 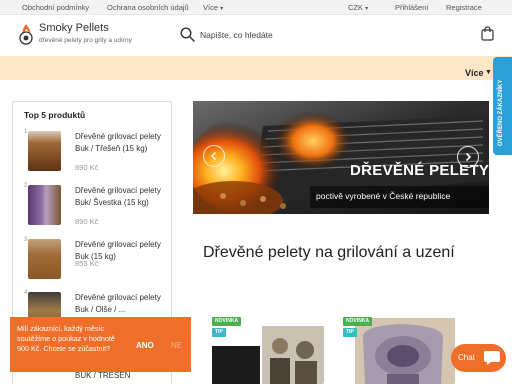 I want to click on search-input, so click(x=275, y=35).